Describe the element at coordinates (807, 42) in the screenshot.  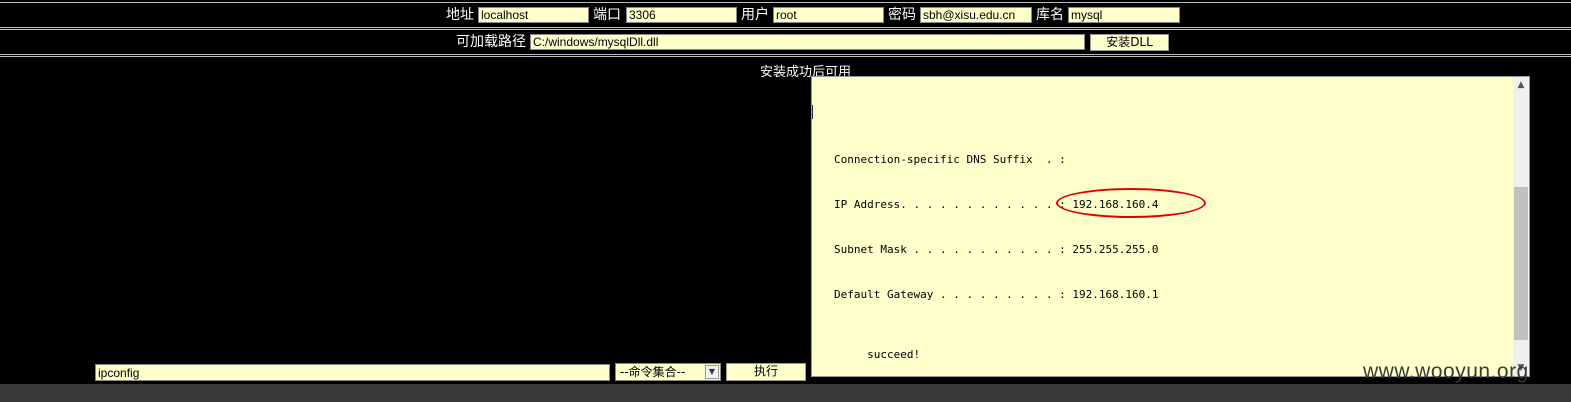
I see `dll-path-input` at that location.